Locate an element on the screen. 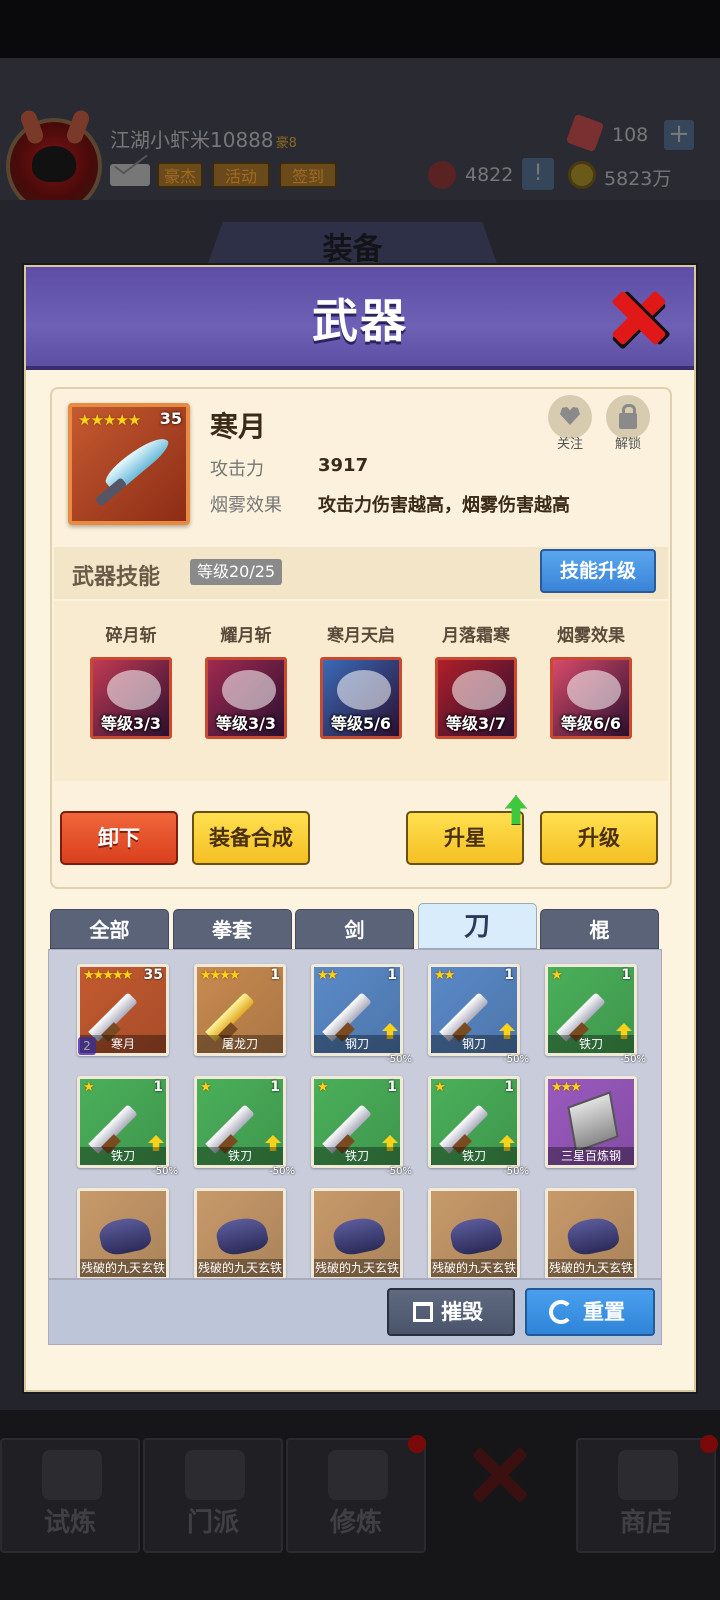 This screenshot has width=720, height=1600. skill-upgrade-button: 技能升级 is located at coordinates (598, 571).